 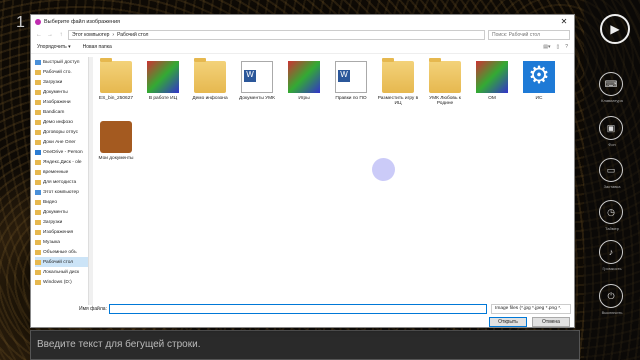 I want to click on file-item: Разместить игру в ИЦ, so click(x=398, y=82).